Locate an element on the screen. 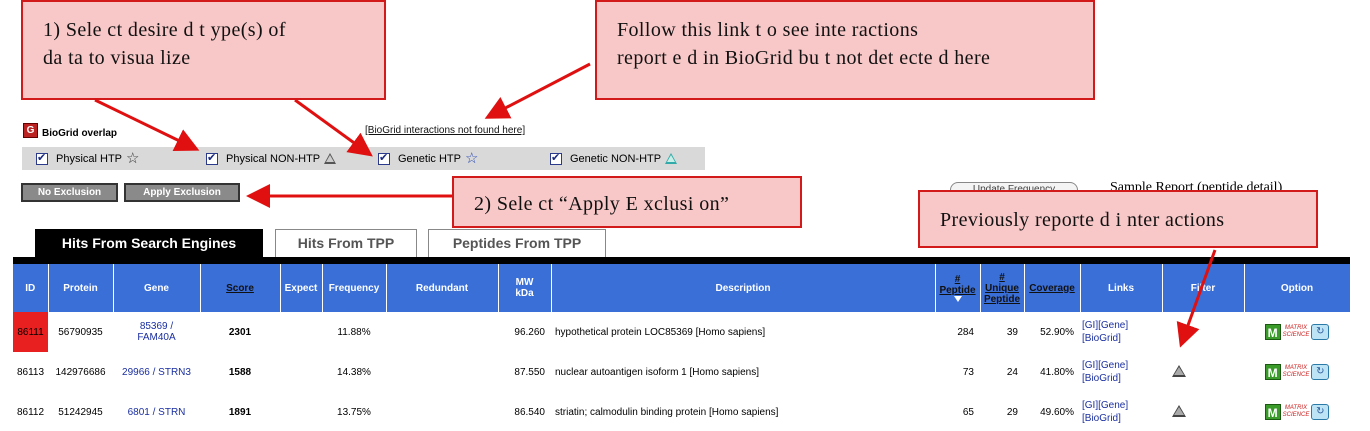 The image size is (1370, 431). cell-unique: 24 is located at coordinates (1012, 372).